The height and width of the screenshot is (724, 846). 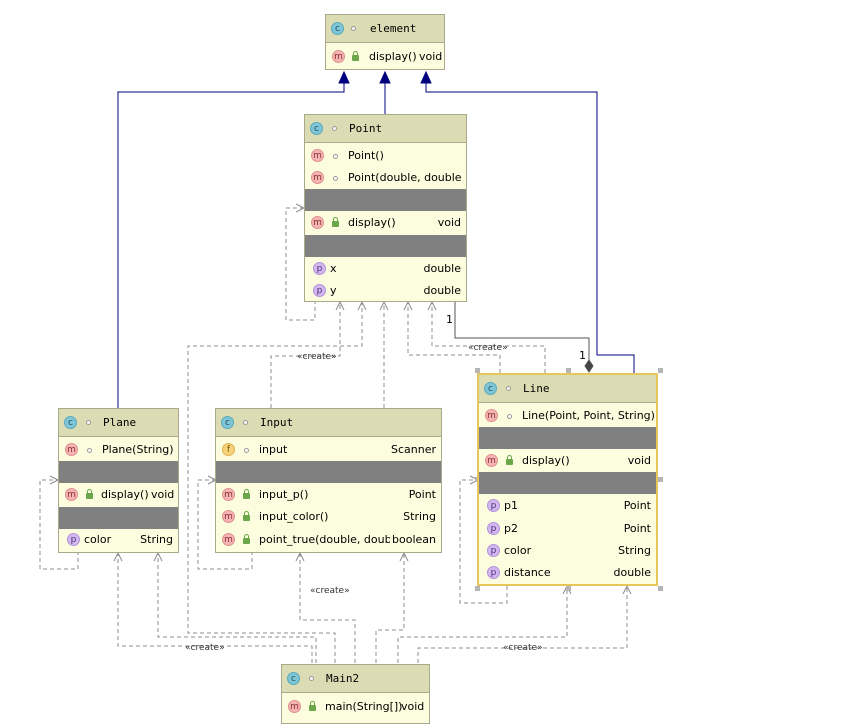 I want to click on property-row: p p1 Point, so click(x=567, y=506).